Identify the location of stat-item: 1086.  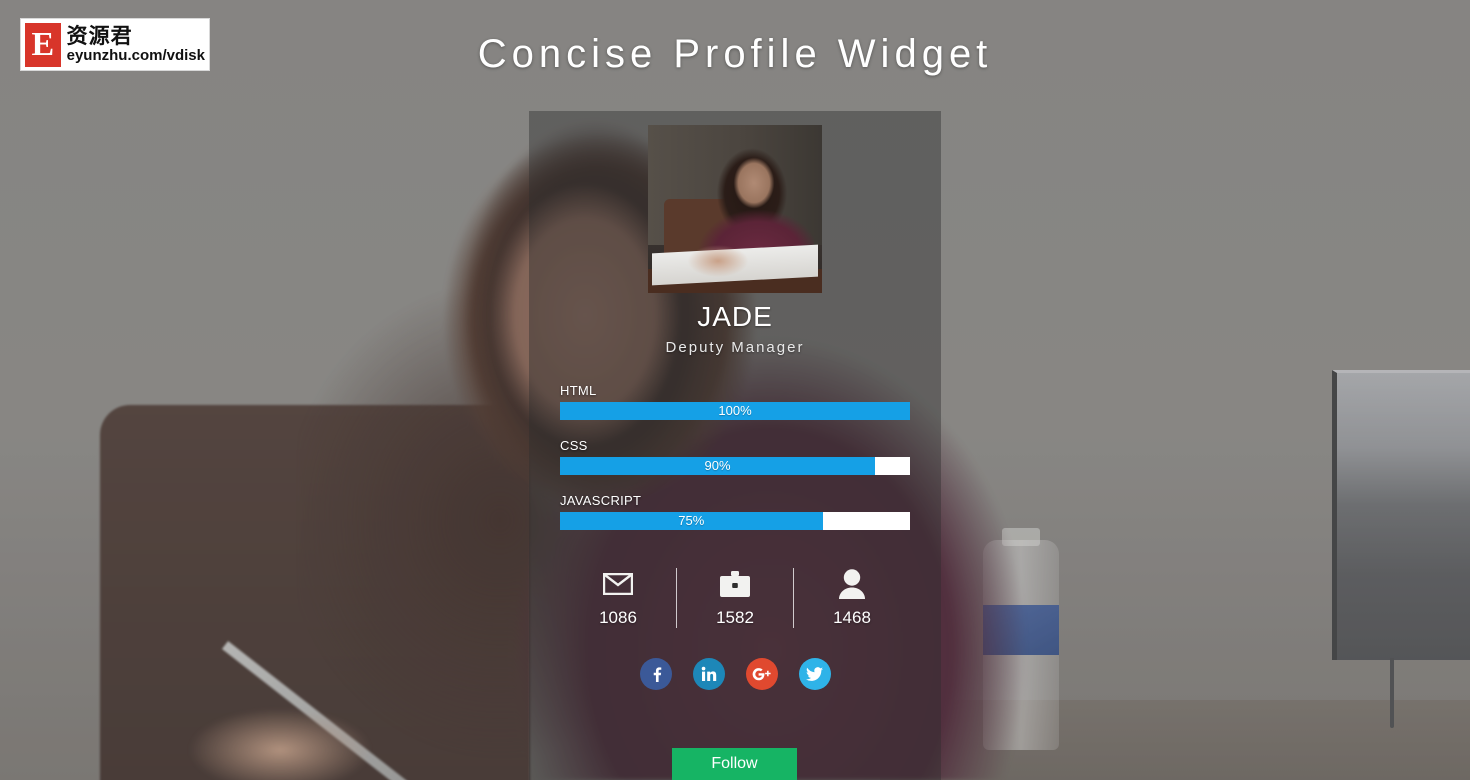
(618, 598).